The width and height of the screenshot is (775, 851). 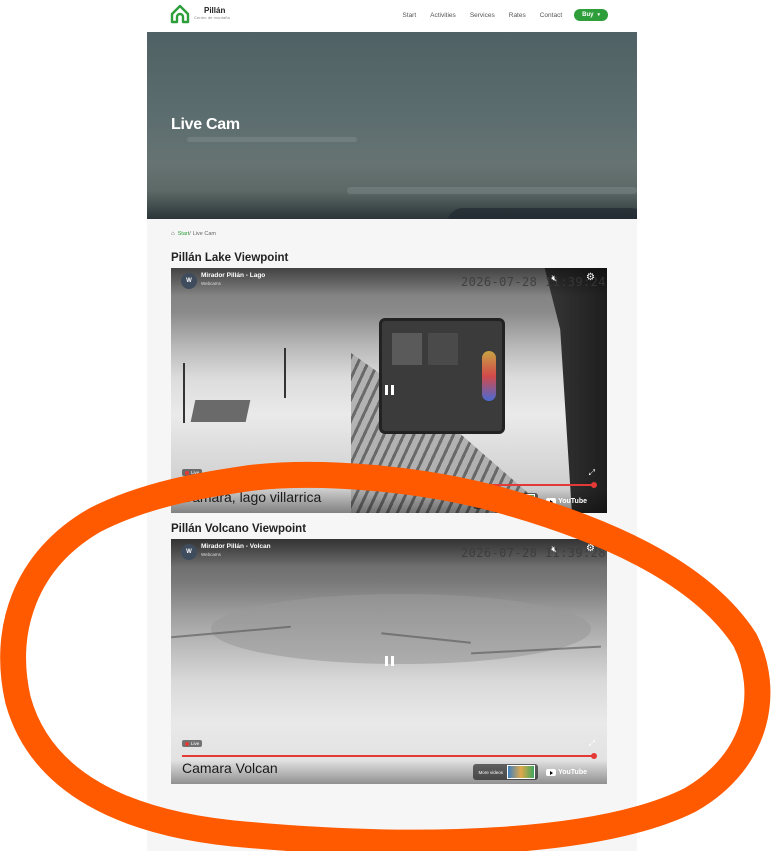 What do you see at coordinates (230, 768) in the screenshot?
I see `video-caption: Camara Volcan` at bounding box center [230, 768].